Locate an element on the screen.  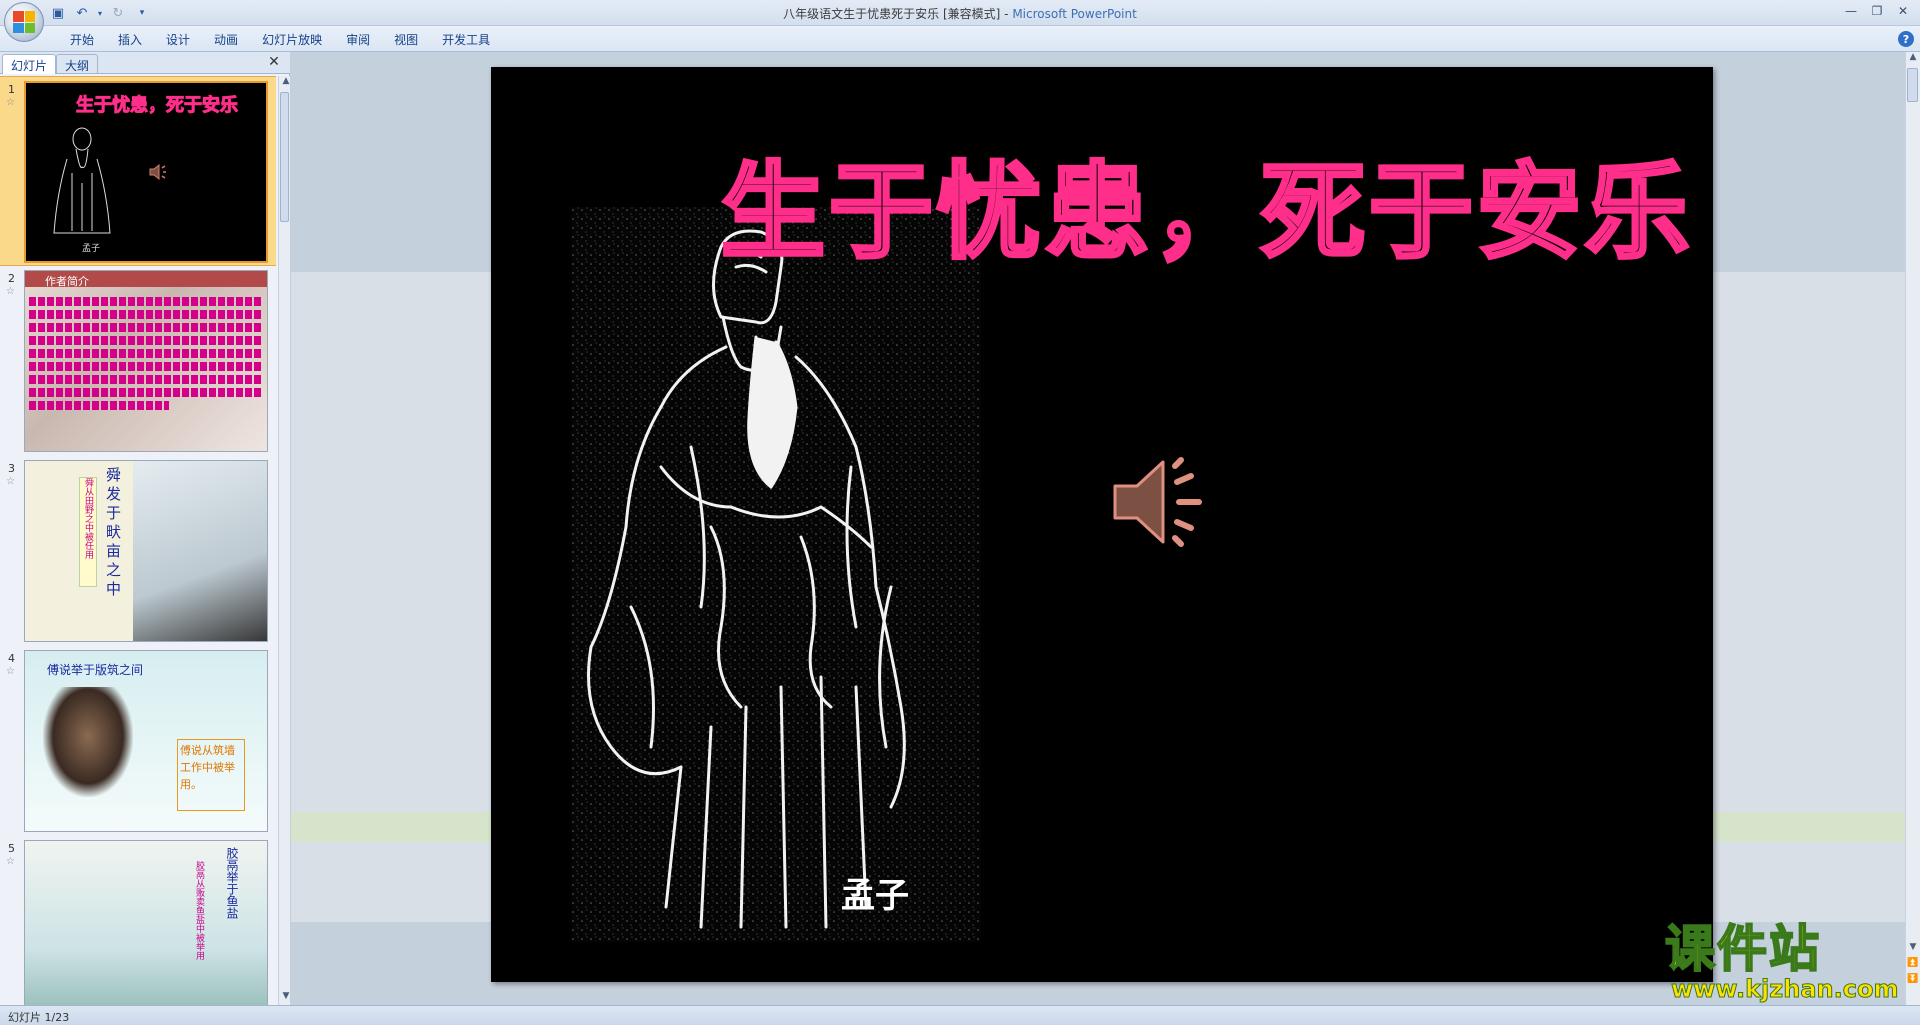
thumb-box: 傅说从筑墙工作中被举用。 is located at coordinates (211, 775).